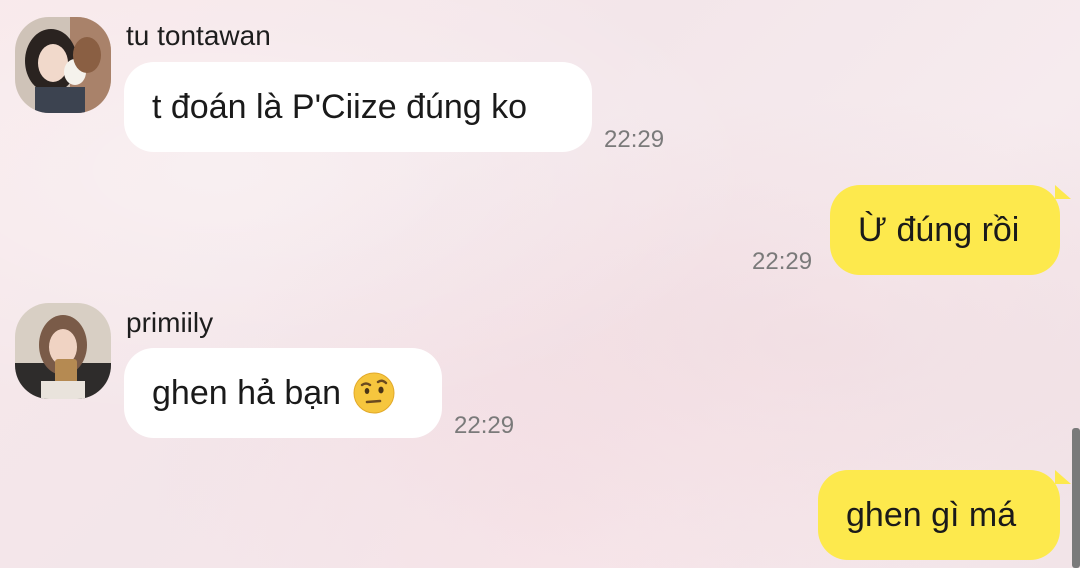  What do you see at coordinates (340, 106) in the screenshot?
I see `message-text: t đoán là P'Ciize đúng ko` at bounding box center [340, 106].